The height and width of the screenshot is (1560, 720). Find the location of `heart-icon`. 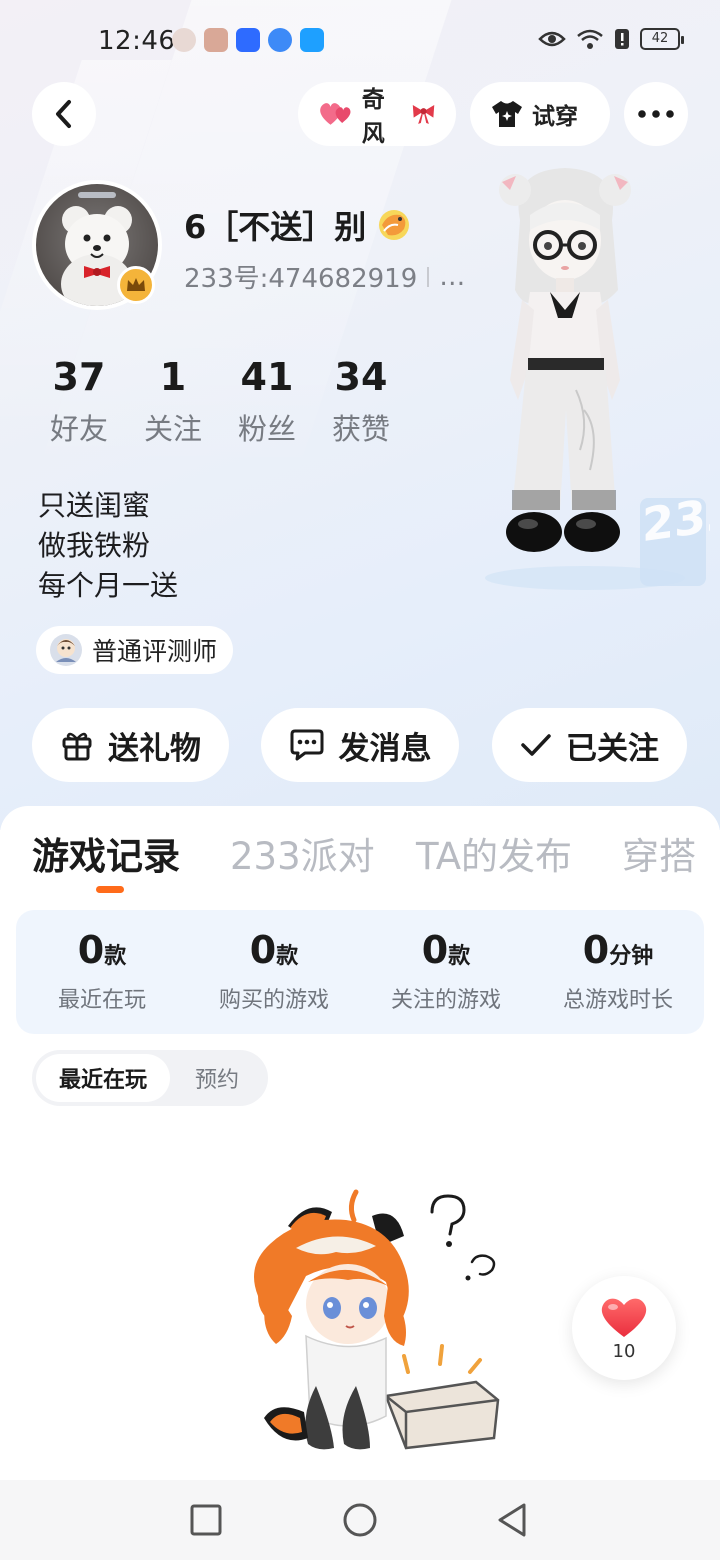

heart-icon is located at coordinates (624, 1317).